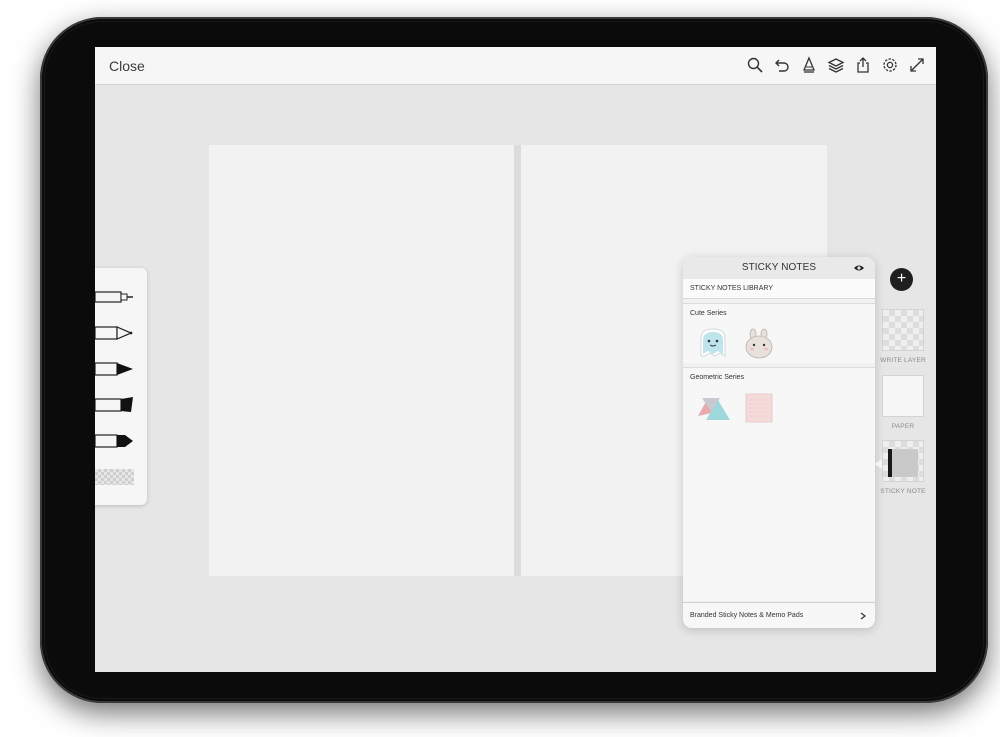 This screenshot has height=737, width=1000. I want to click on fineliner-pen-icon, so click(115, 297).